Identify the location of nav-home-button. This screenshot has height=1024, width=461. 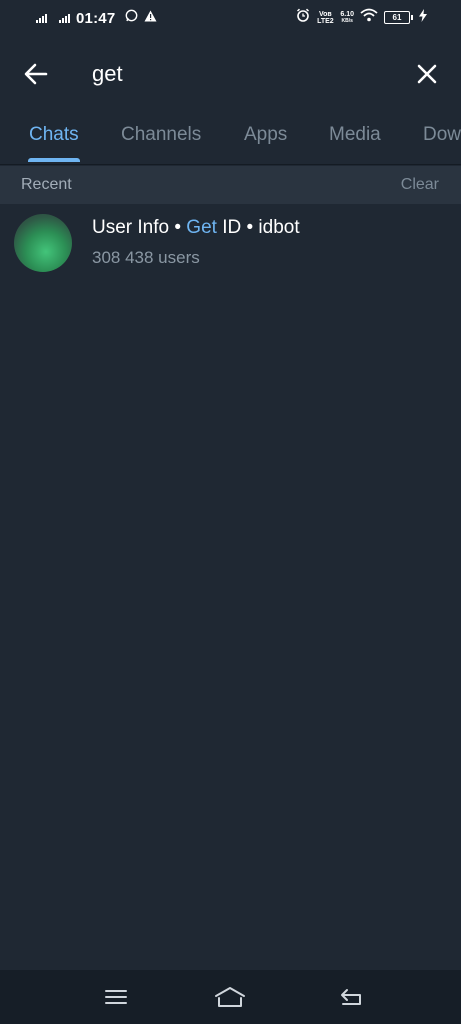
(230, 997).